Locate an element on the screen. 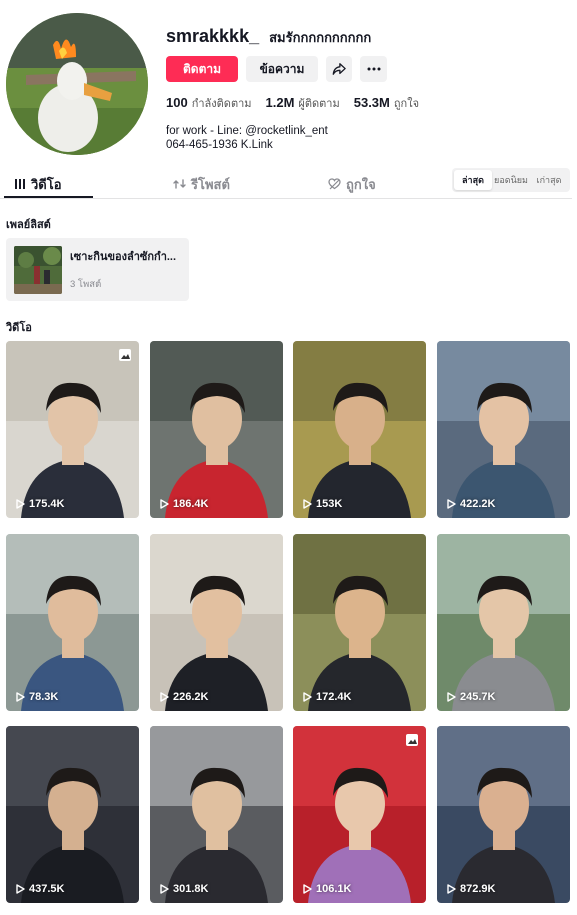 The height and width of the screenshot is (915, 577). video-tile: 186.4K is located at coordinates (216, 429).